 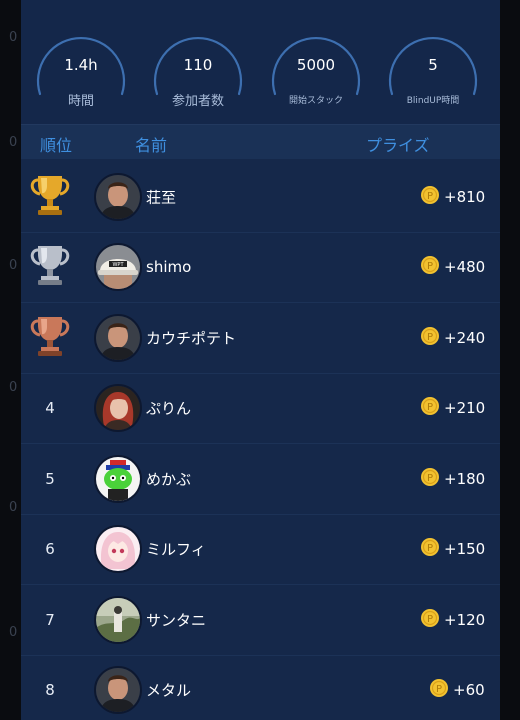 What do you see at coordinates (260, 197) in the screenshot?
I see `ranking-row: 荘至 P +810` at bounding box center [260, 197].